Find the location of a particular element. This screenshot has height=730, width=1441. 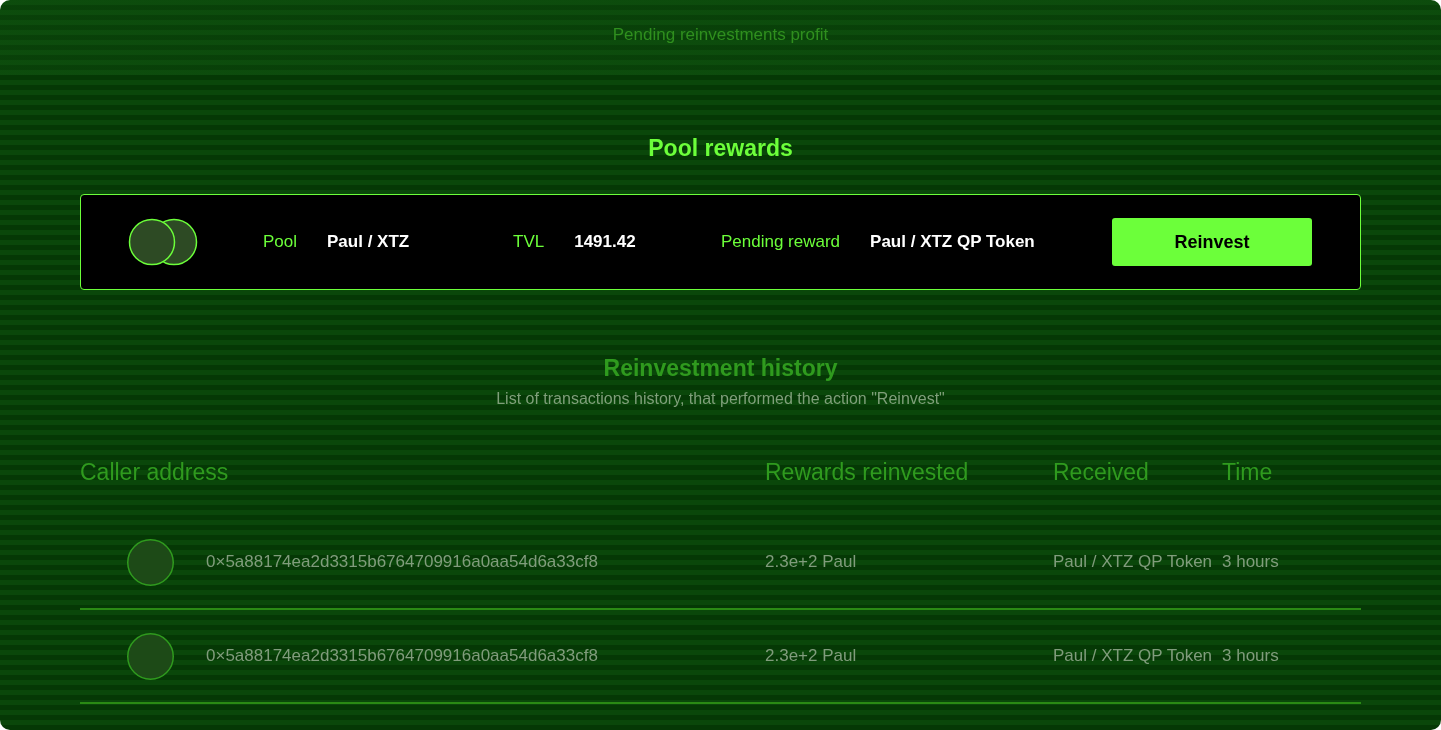

section-caption: Pending reinvestments profit is located at coordinates (720, 35).